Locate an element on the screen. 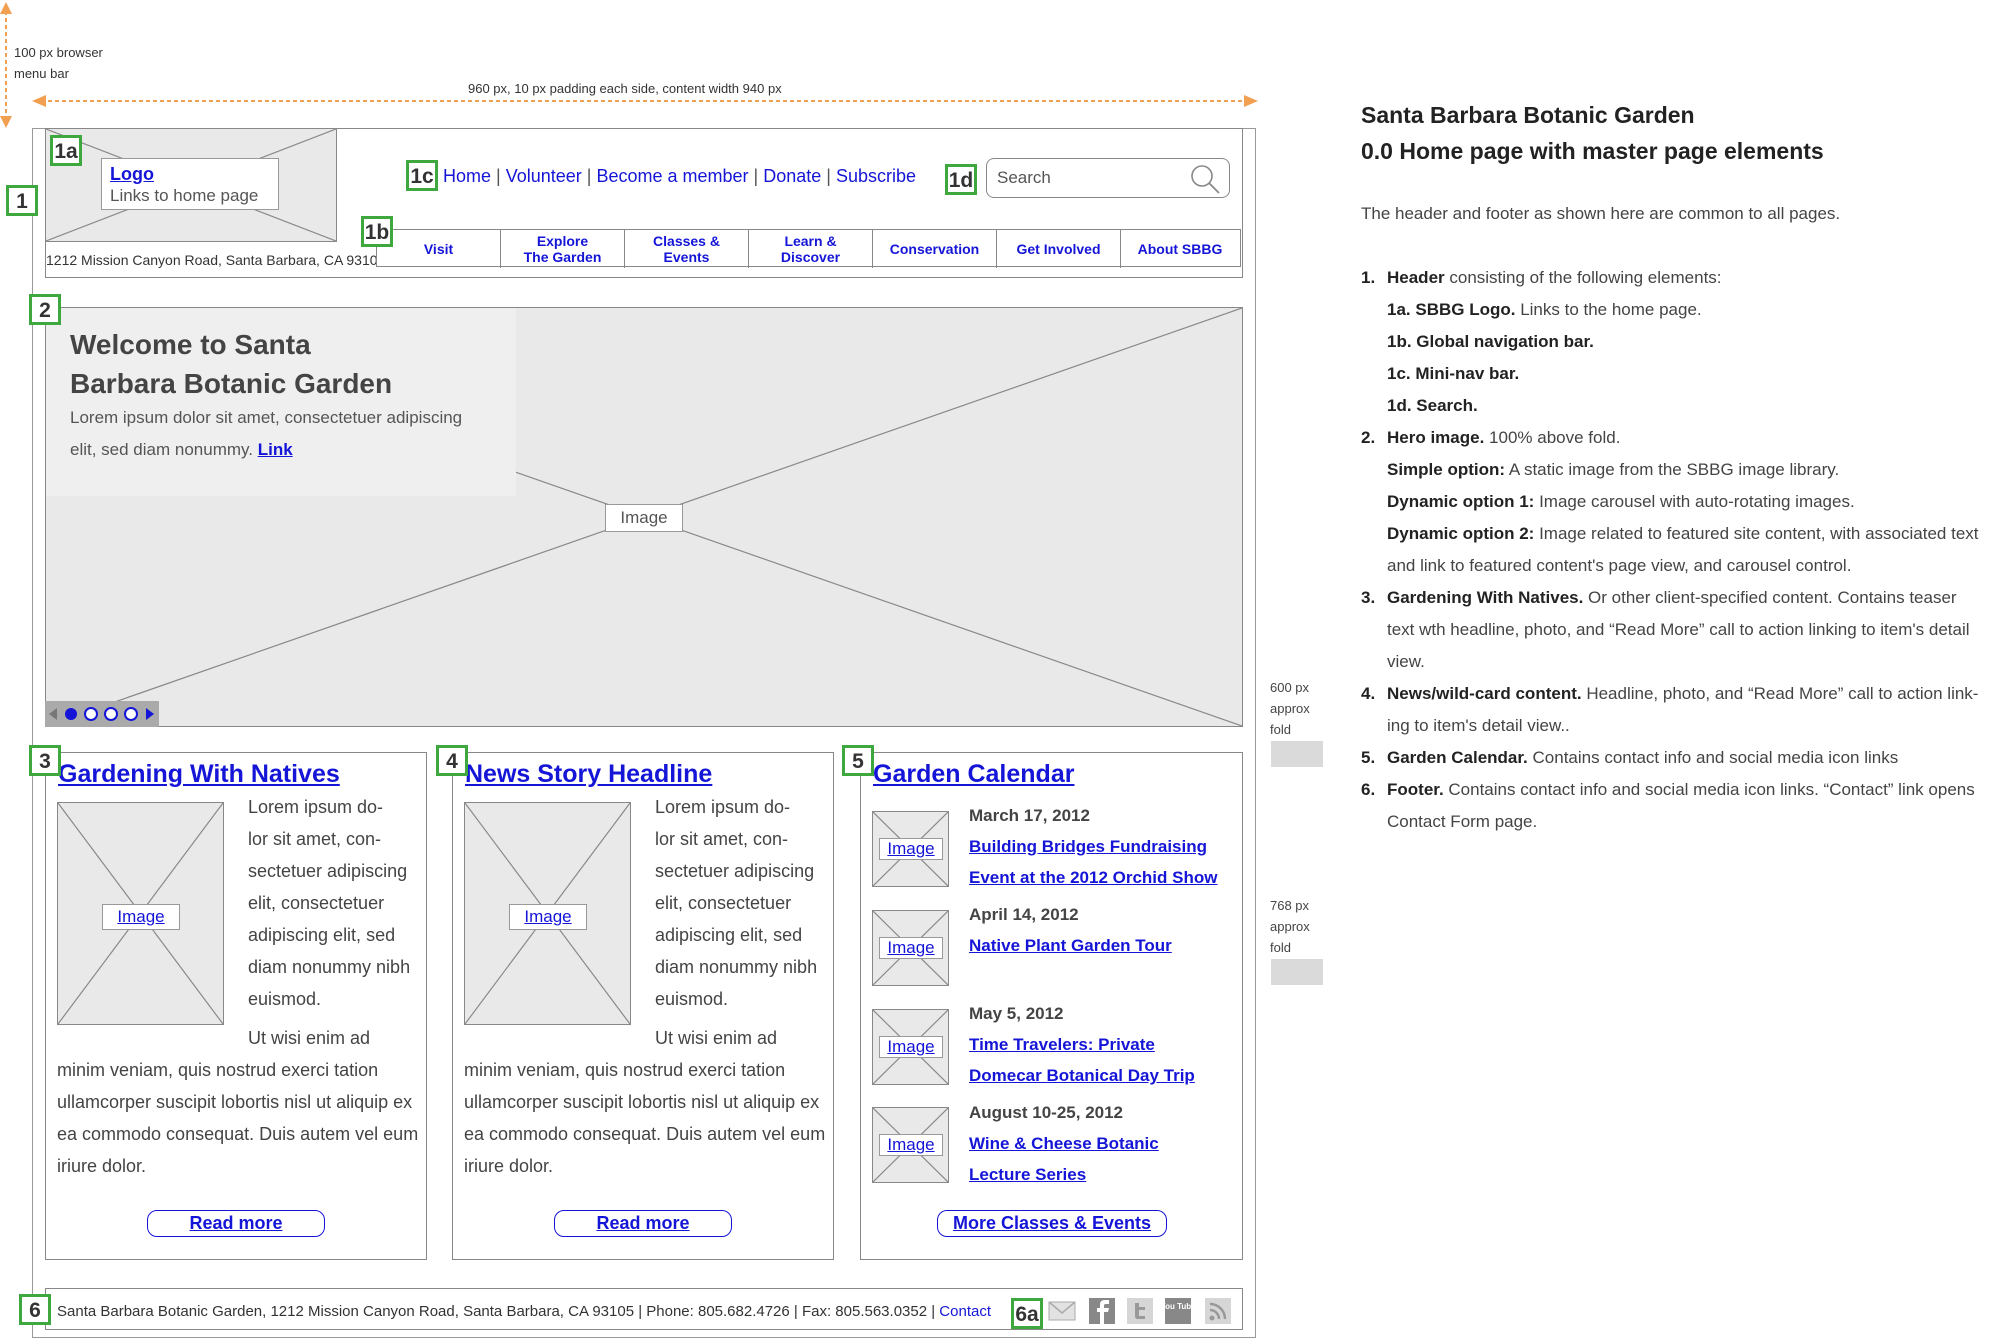  notes-item-bold: Gardening With Natives. is located at coordinates (1485, 597).